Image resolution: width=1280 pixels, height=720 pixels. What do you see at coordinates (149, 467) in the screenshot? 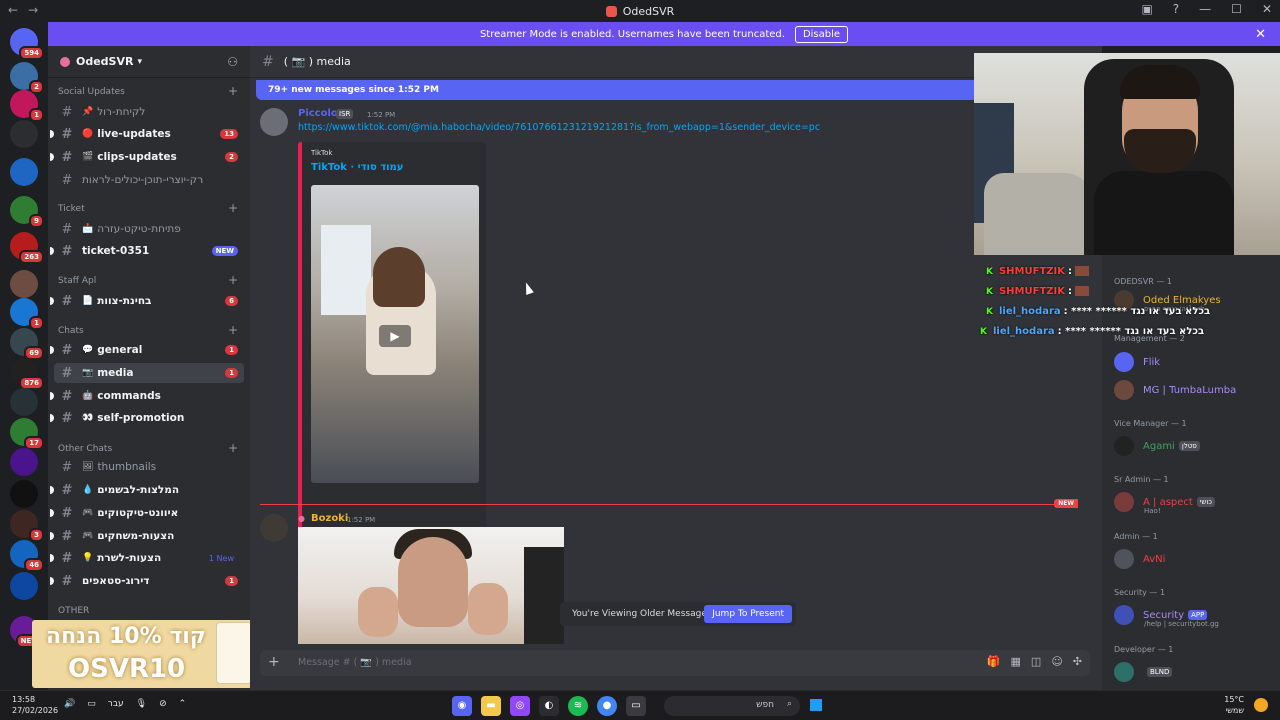
I see `channel-item: # 🖼 thumbnails` at bounding box center [149, 467].